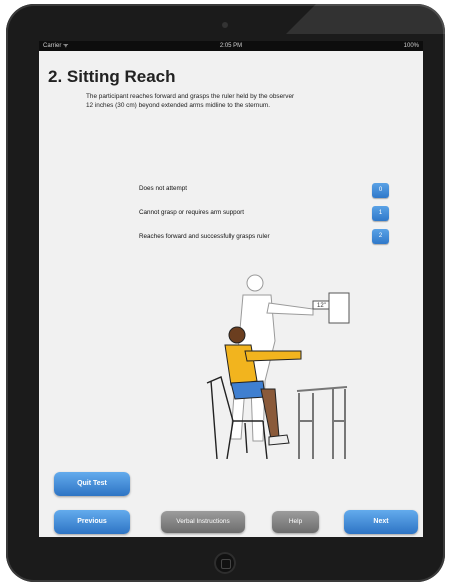 The height and width of the screenshot is (585, 449). Describe the element at coordinates (191, 212) in the screenshot. I see `option-label-1: Cannot grasp or requires arm support` at that location.